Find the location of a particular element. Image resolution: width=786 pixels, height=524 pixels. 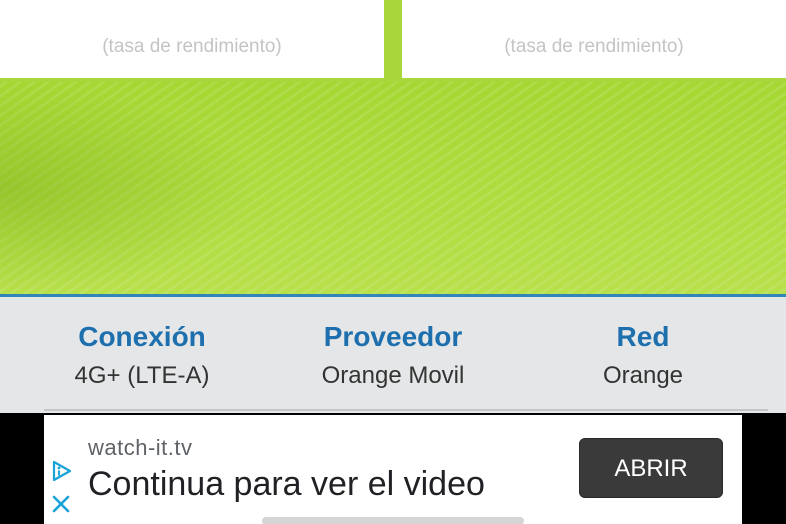

ad-choices-icon is located at coordinates (62, 471).